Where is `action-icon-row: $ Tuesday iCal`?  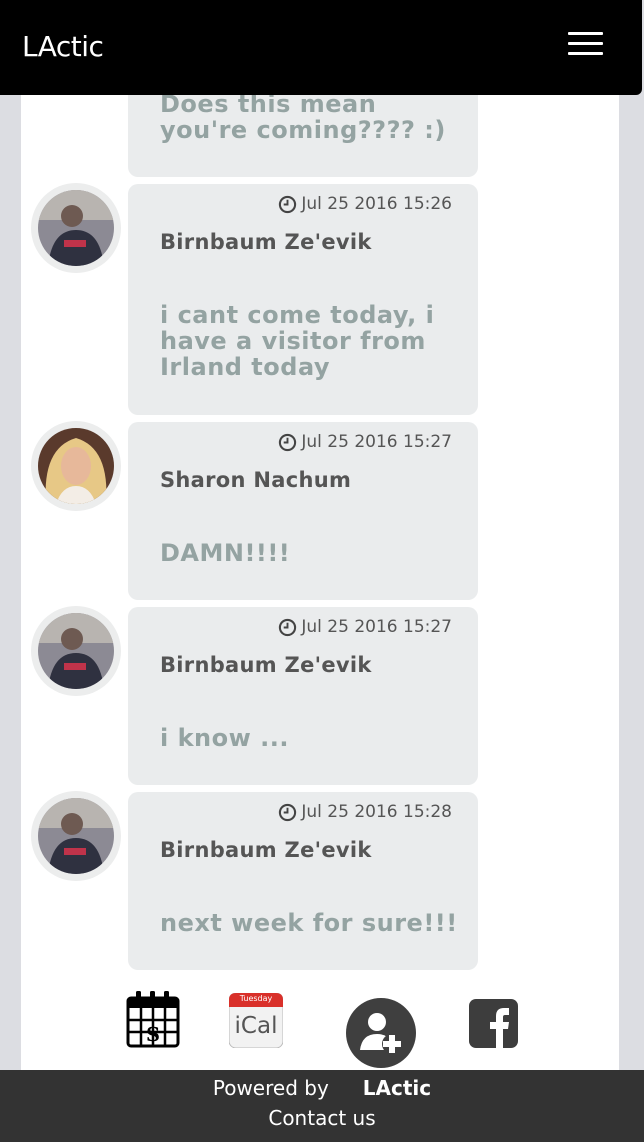
action-icon-row: $ Tuesday iCal is located at coordinates (322, 1028).